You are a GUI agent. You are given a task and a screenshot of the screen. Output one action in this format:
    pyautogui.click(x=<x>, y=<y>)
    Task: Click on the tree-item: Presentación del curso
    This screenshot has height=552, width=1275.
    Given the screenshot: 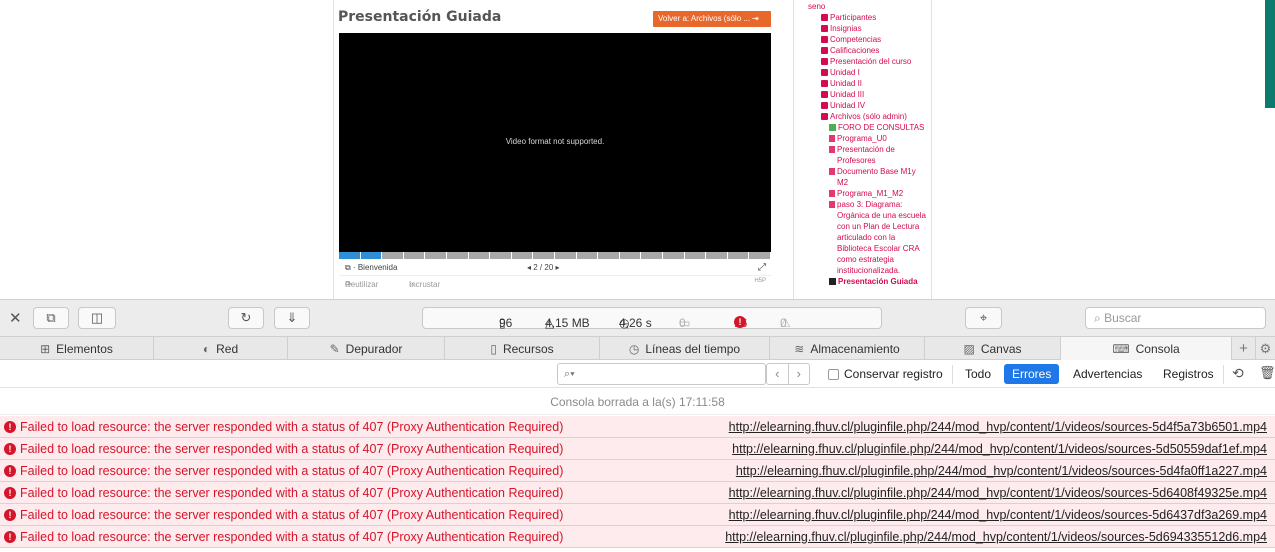 What is the action you would take?
    pyautogui.click(x=868, y=61)
    